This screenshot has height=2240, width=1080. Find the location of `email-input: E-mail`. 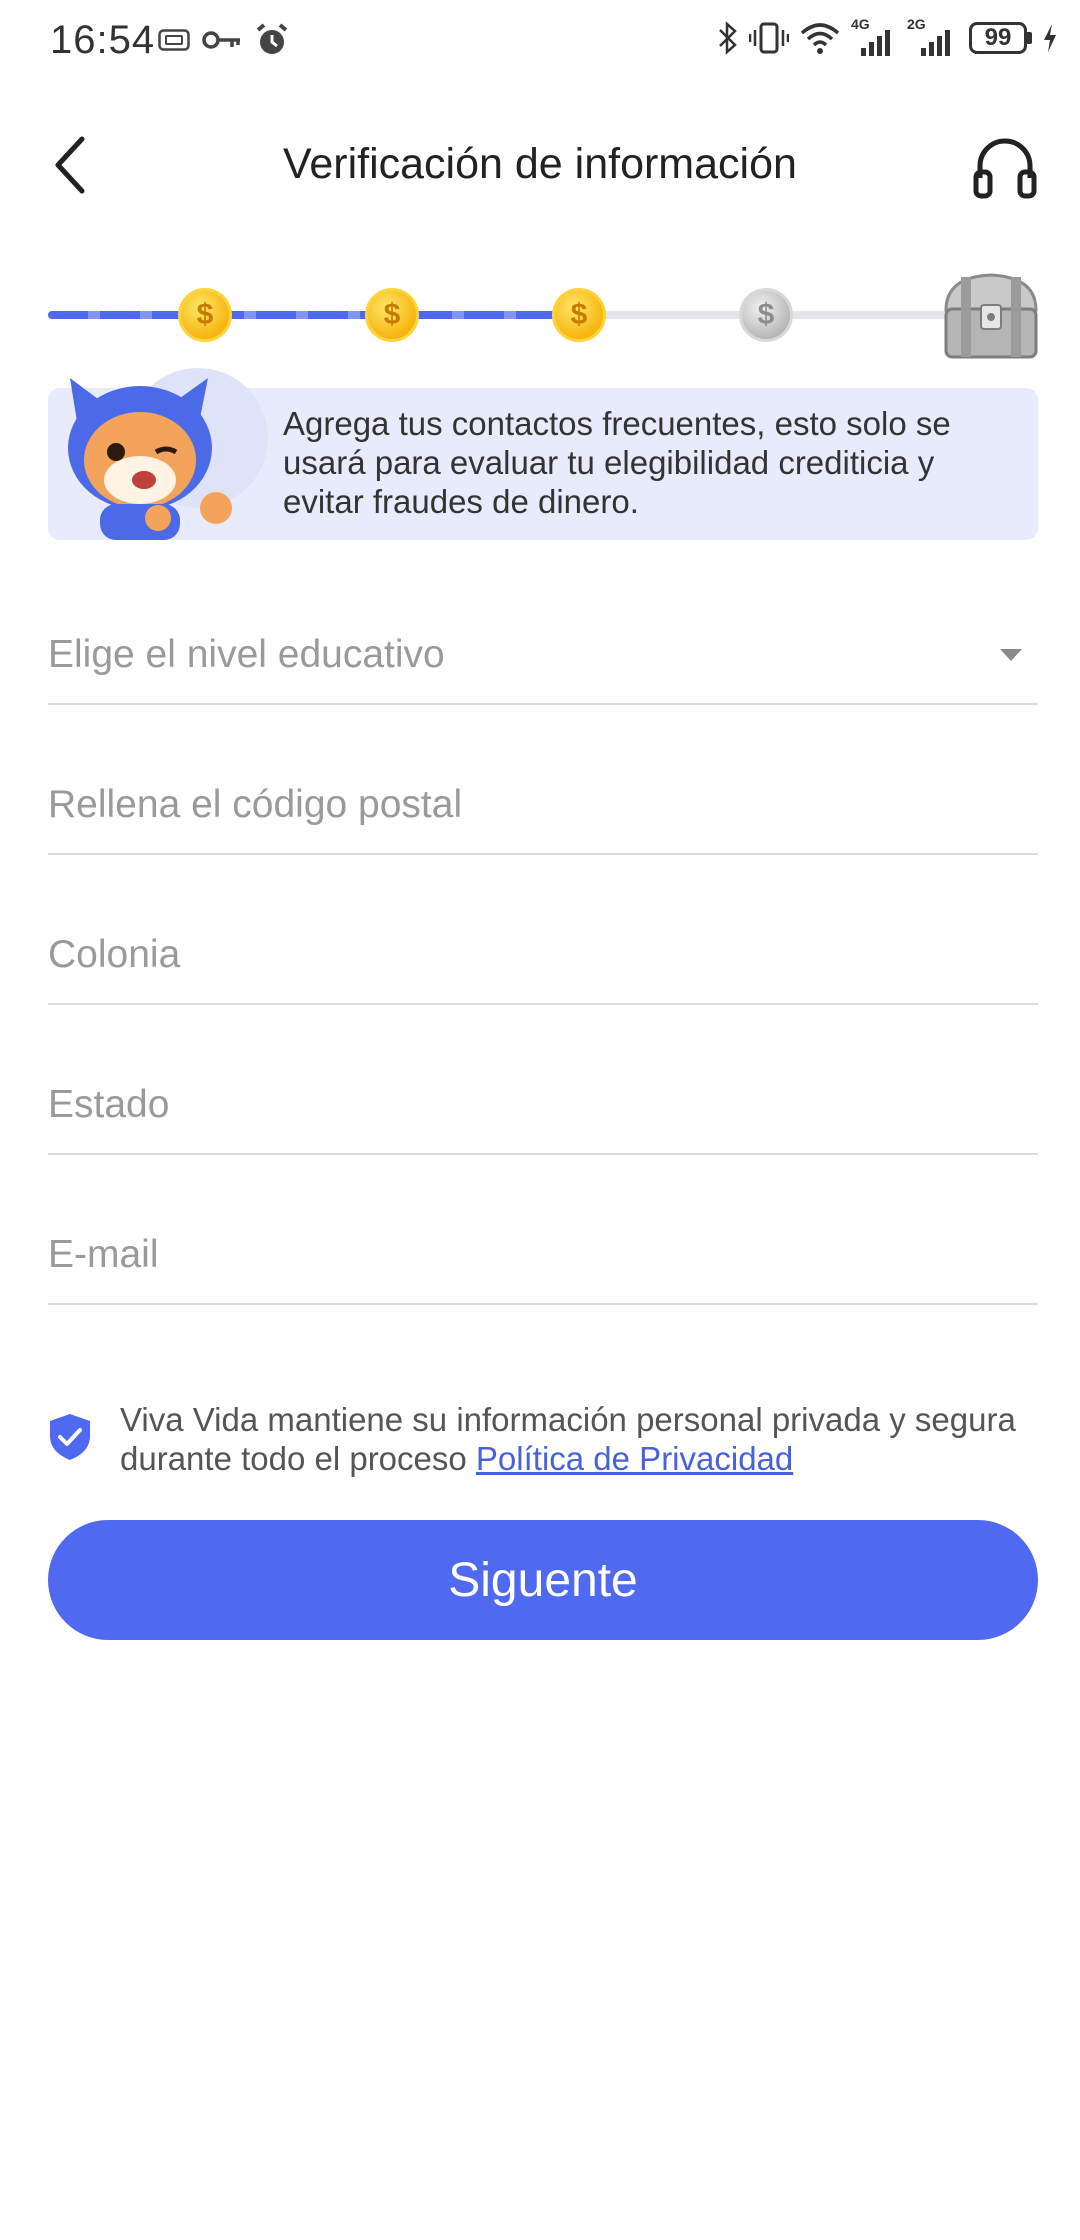

email-input: E-mail is located at coordinates (543, 1255).